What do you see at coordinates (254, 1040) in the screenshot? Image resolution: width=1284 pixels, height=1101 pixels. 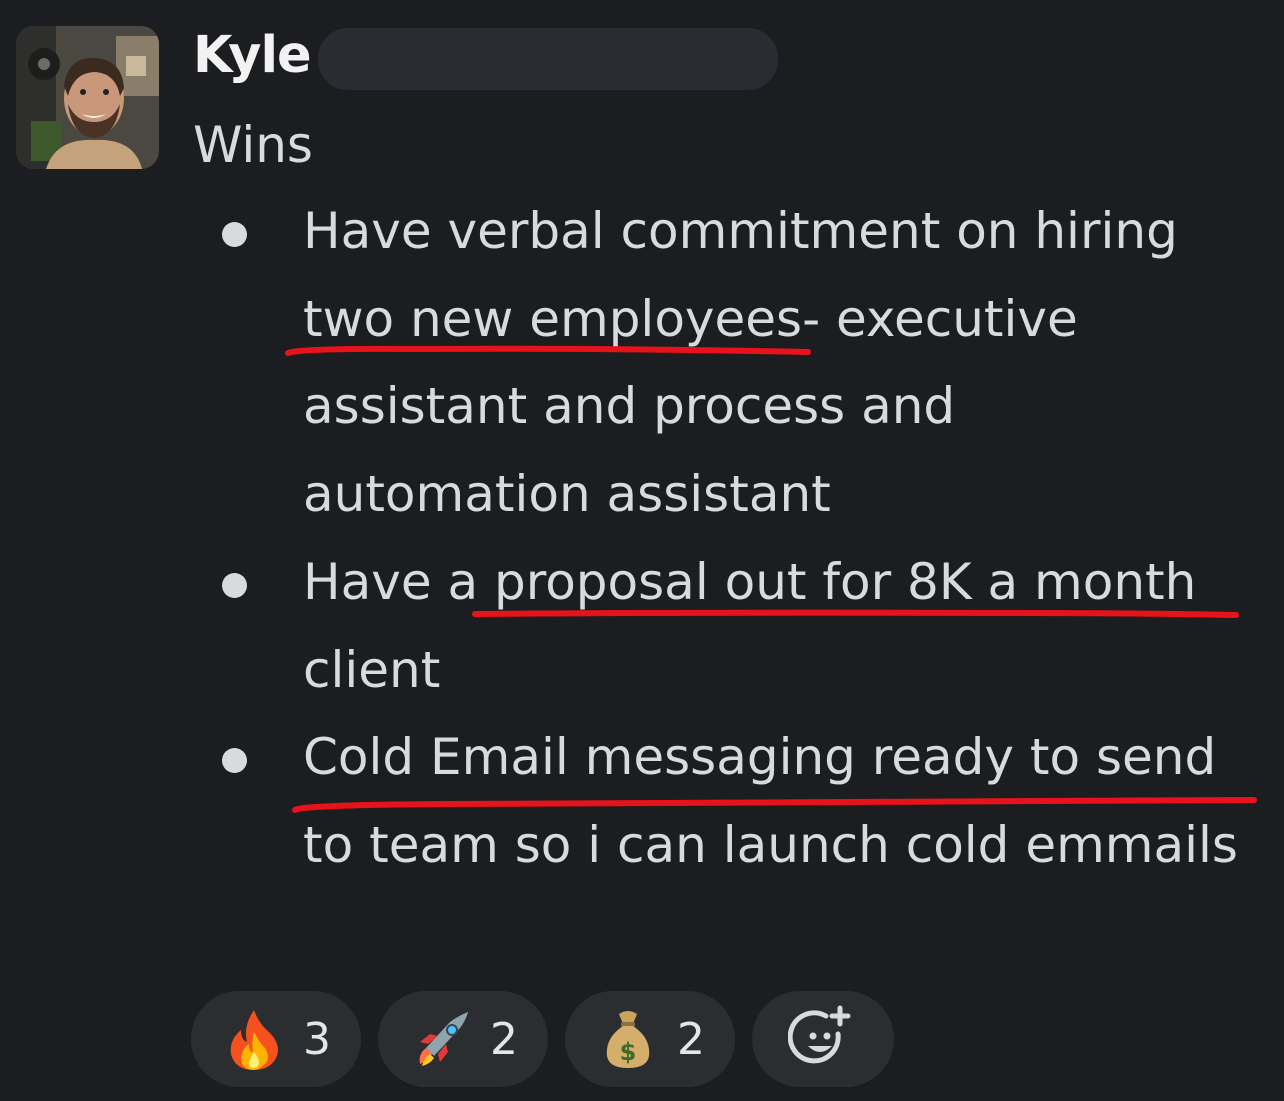 I see `fire-icon` at bounding box center [254, 1040].